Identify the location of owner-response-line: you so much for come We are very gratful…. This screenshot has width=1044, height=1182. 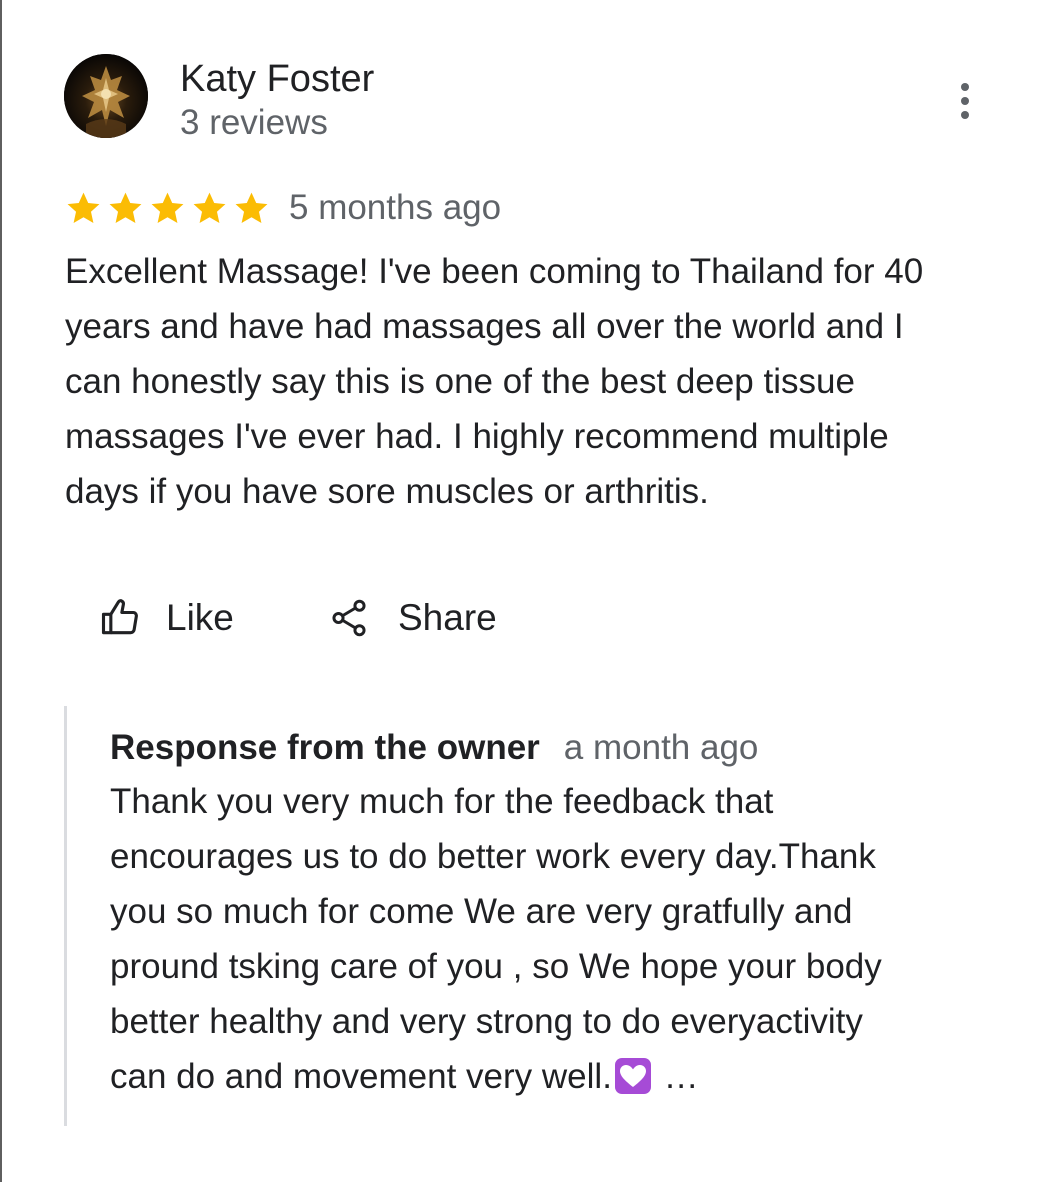
(481, 911).